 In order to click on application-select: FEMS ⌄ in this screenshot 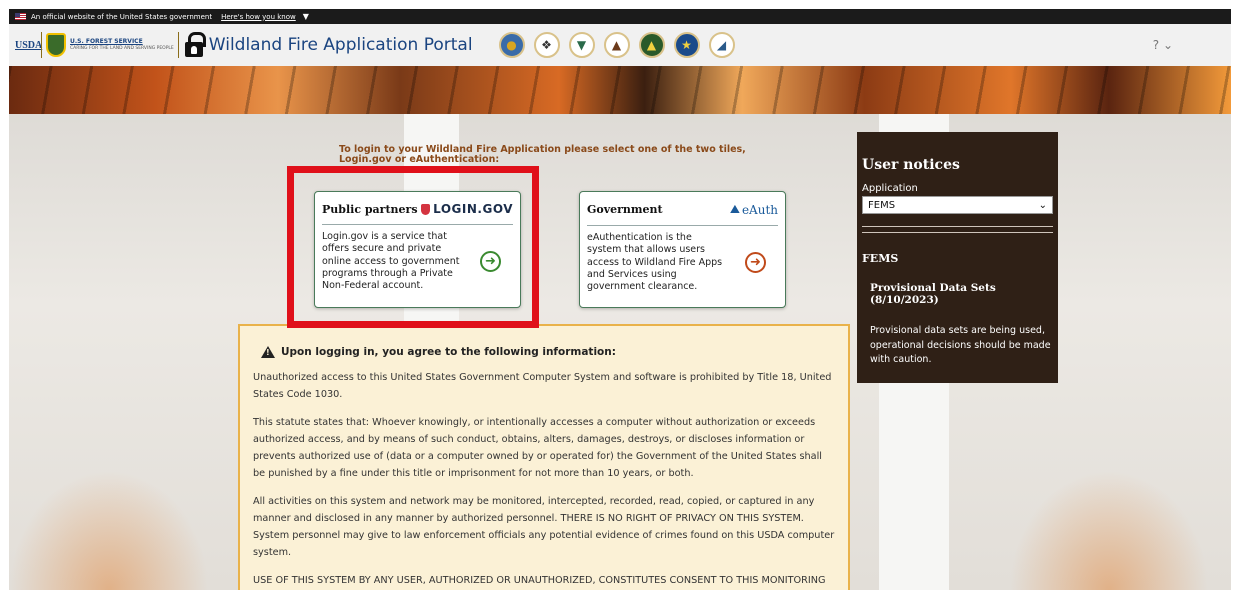, I will do `click(957, 205)`.